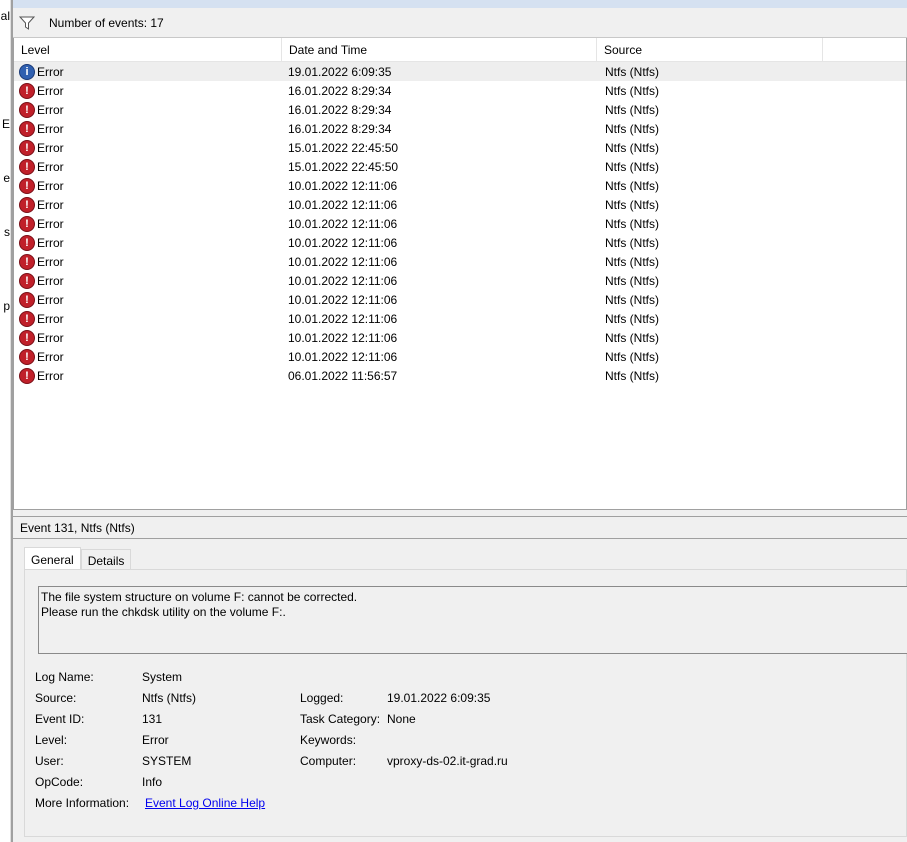  I want to click on title-bar, so click(460, 4).